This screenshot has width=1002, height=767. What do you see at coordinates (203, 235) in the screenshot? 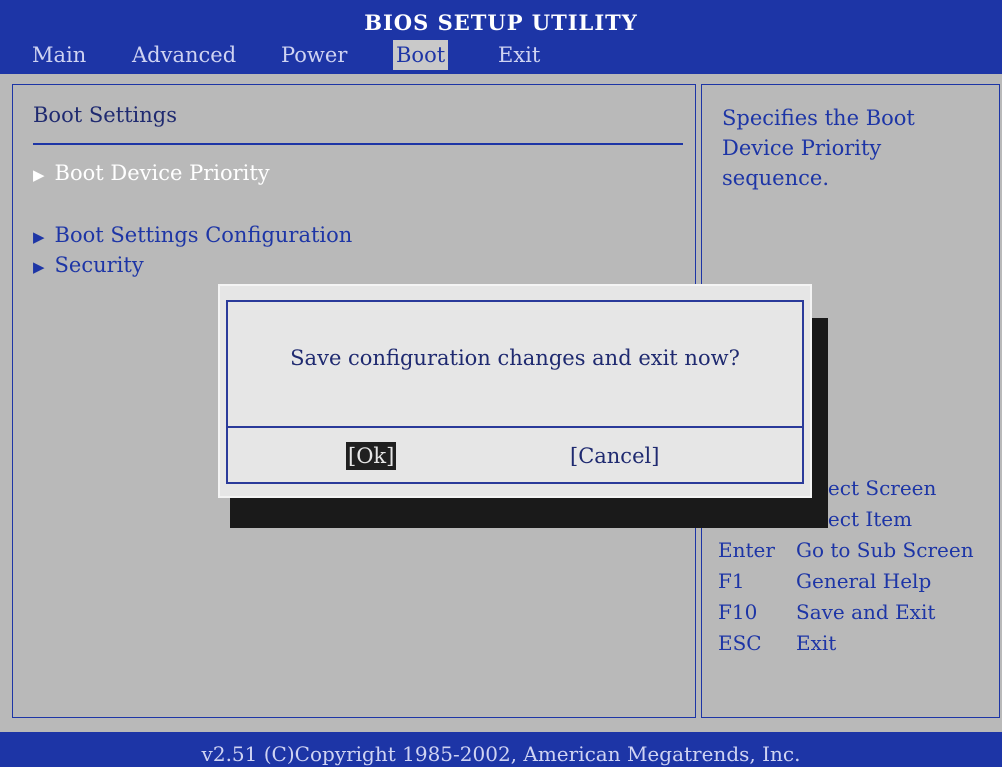
I see `menu-item-label: Boot Settings Configuration` at bounding box center [203, 235].